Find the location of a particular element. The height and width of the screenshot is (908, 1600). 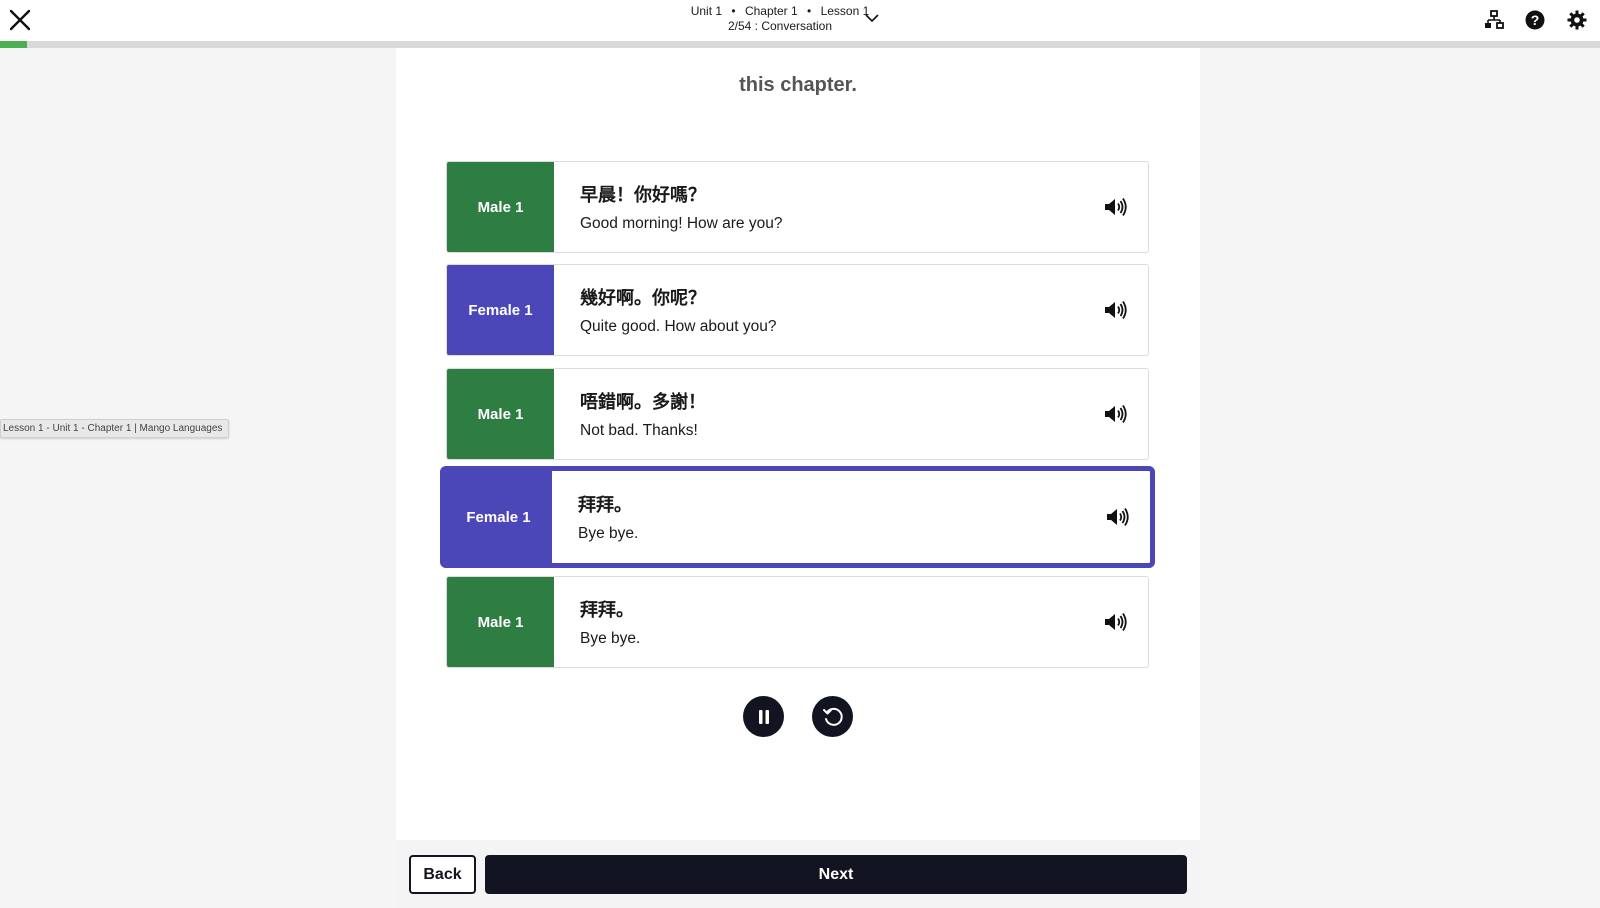

breadcrumb-unit: Unit 1 is located at coordinates (706, 11).